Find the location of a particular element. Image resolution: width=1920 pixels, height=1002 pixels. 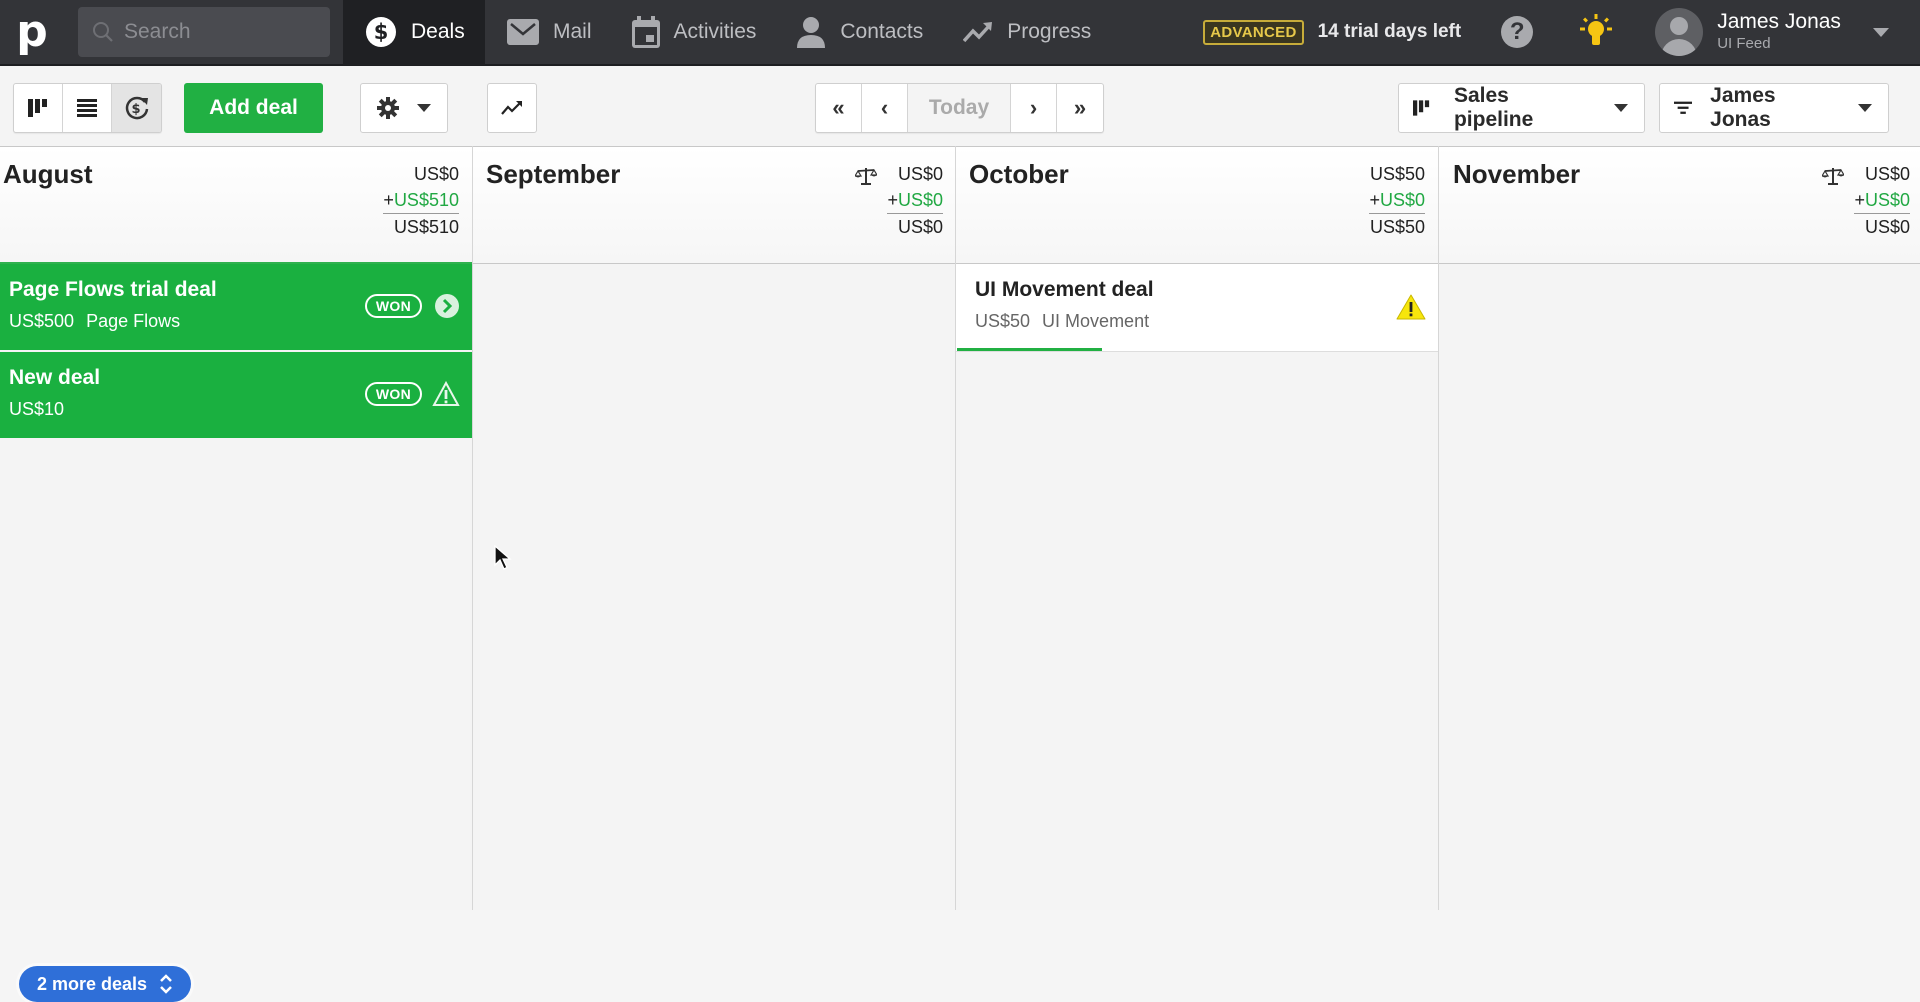

pipeline-selector: Sales pipeline is located at coordinates (1521, 108).